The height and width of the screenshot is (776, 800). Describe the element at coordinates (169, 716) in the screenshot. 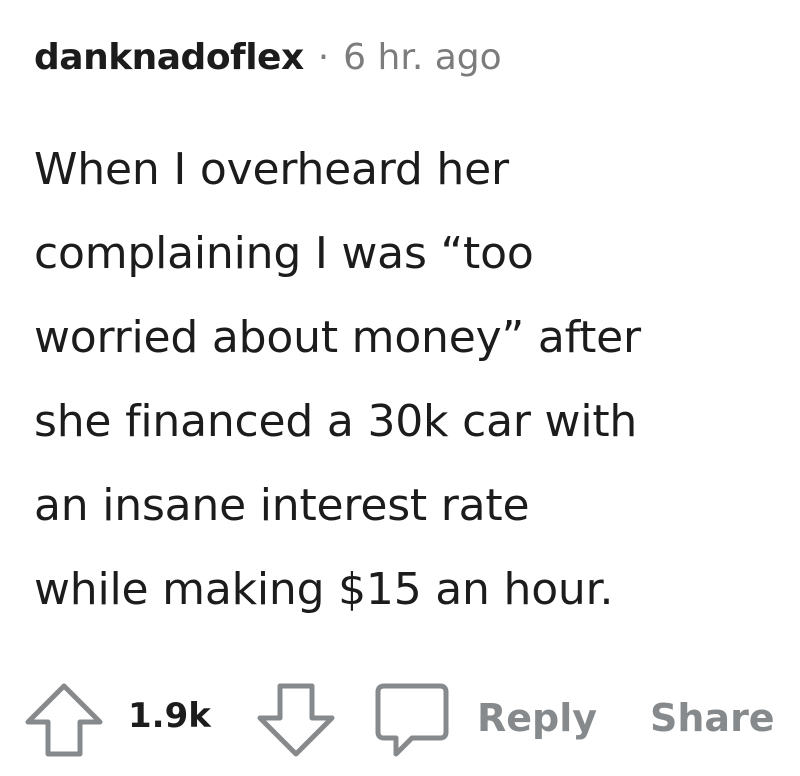

I see `vote-score: 1.9k` at that location.